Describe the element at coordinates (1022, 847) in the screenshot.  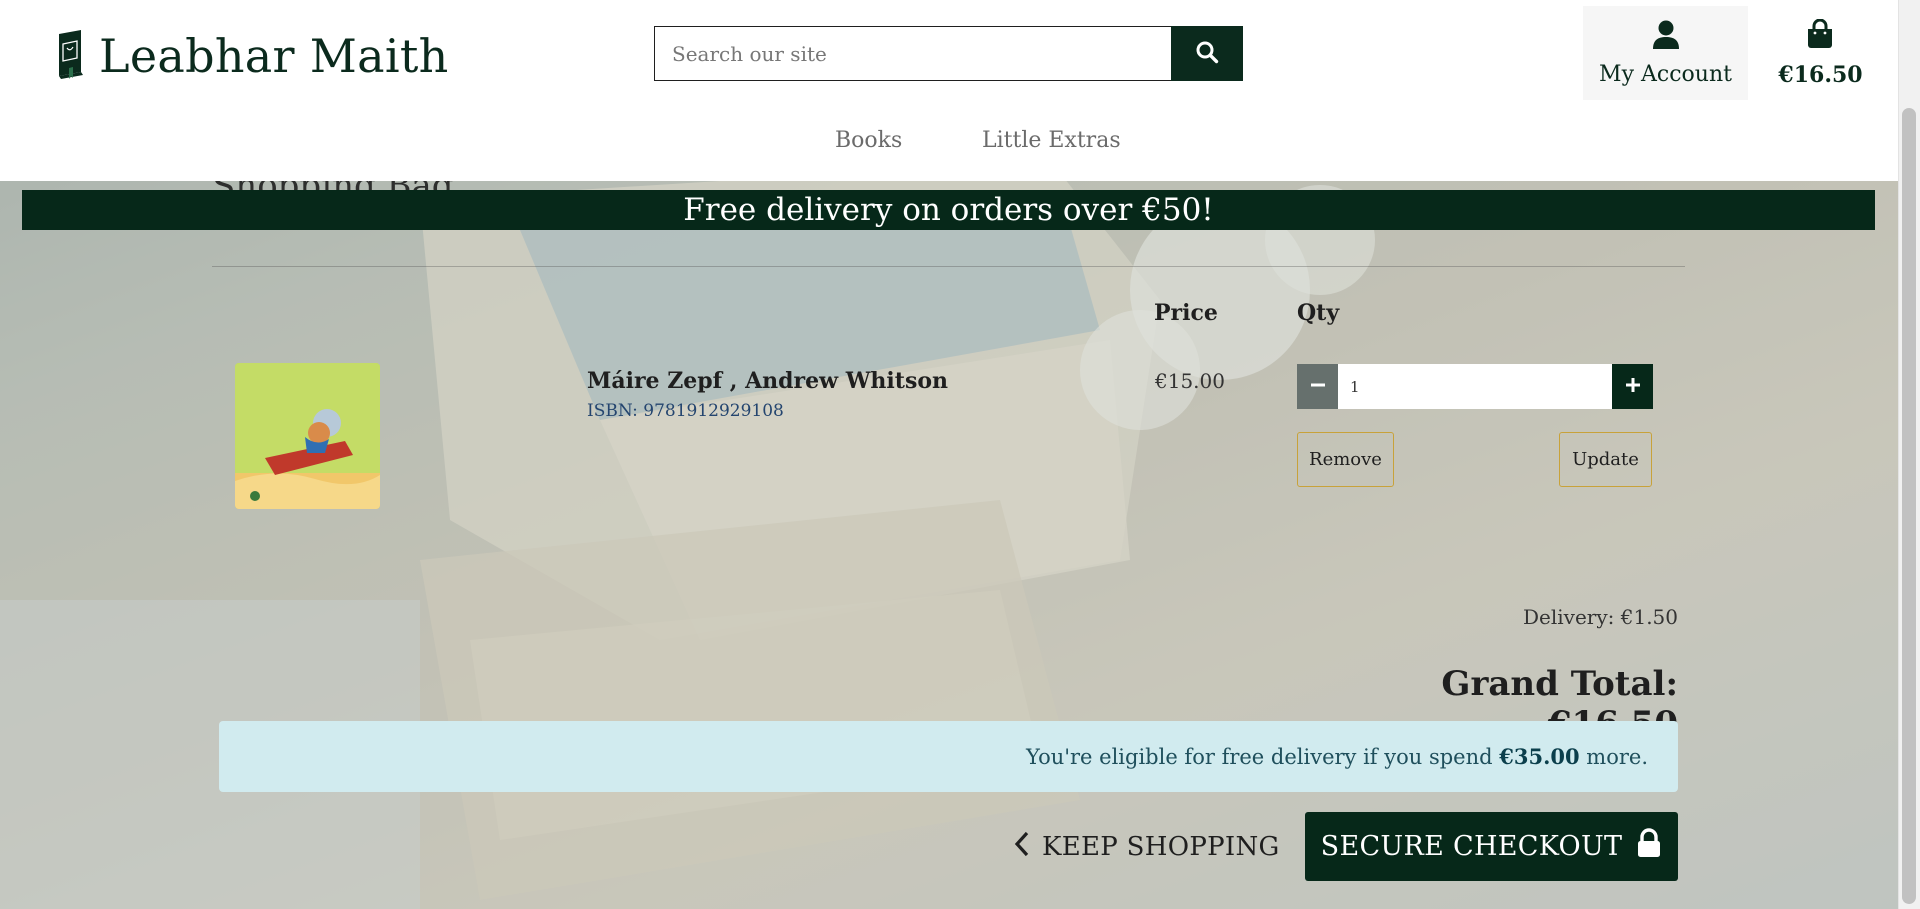
I see `chevron-left-icon` at that location.